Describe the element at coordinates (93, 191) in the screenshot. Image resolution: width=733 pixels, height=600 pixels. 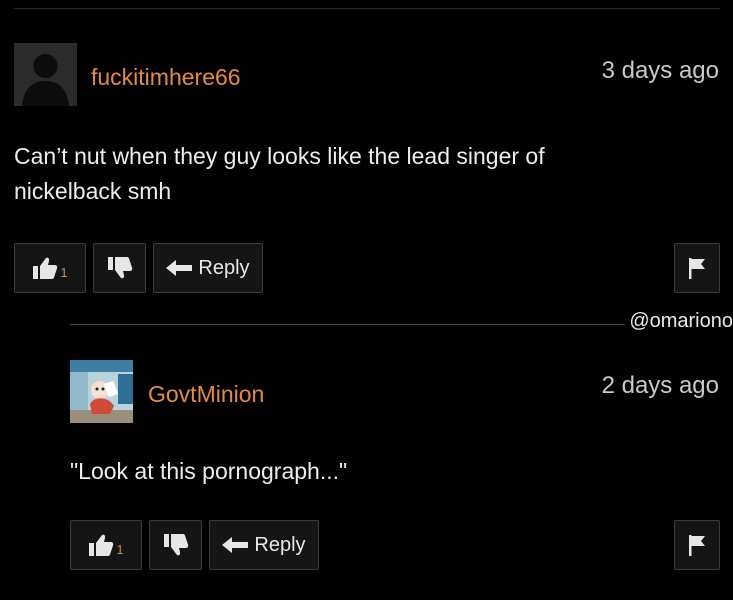
I see `comment-body-line: nickelback smh` at that location.